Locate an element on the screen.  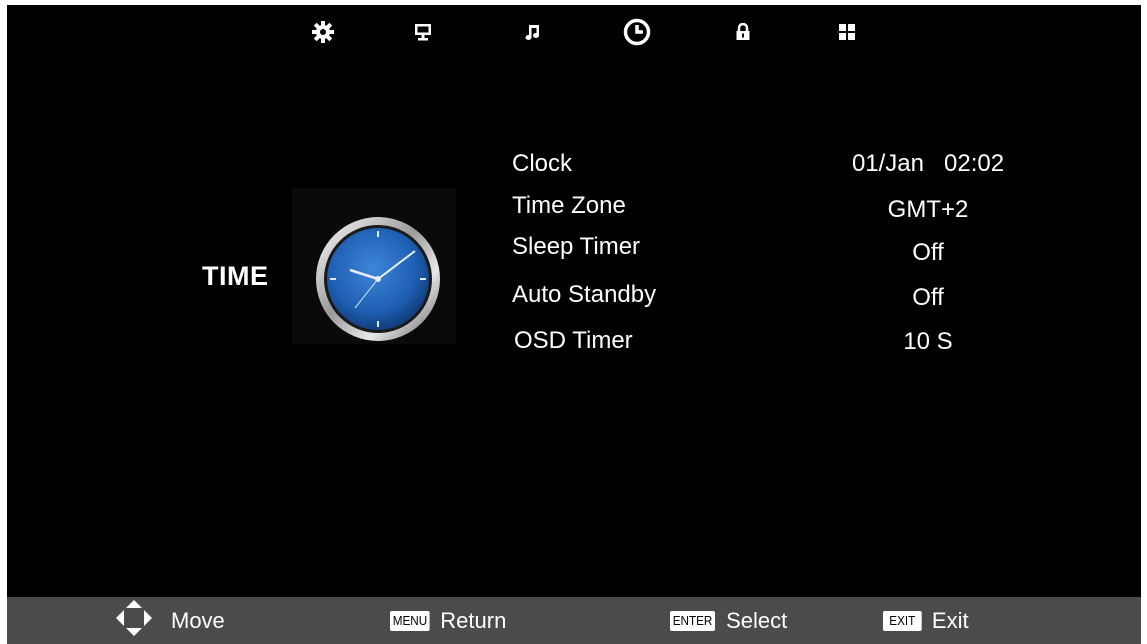
gear-icon is located at coordinates (323, 32).